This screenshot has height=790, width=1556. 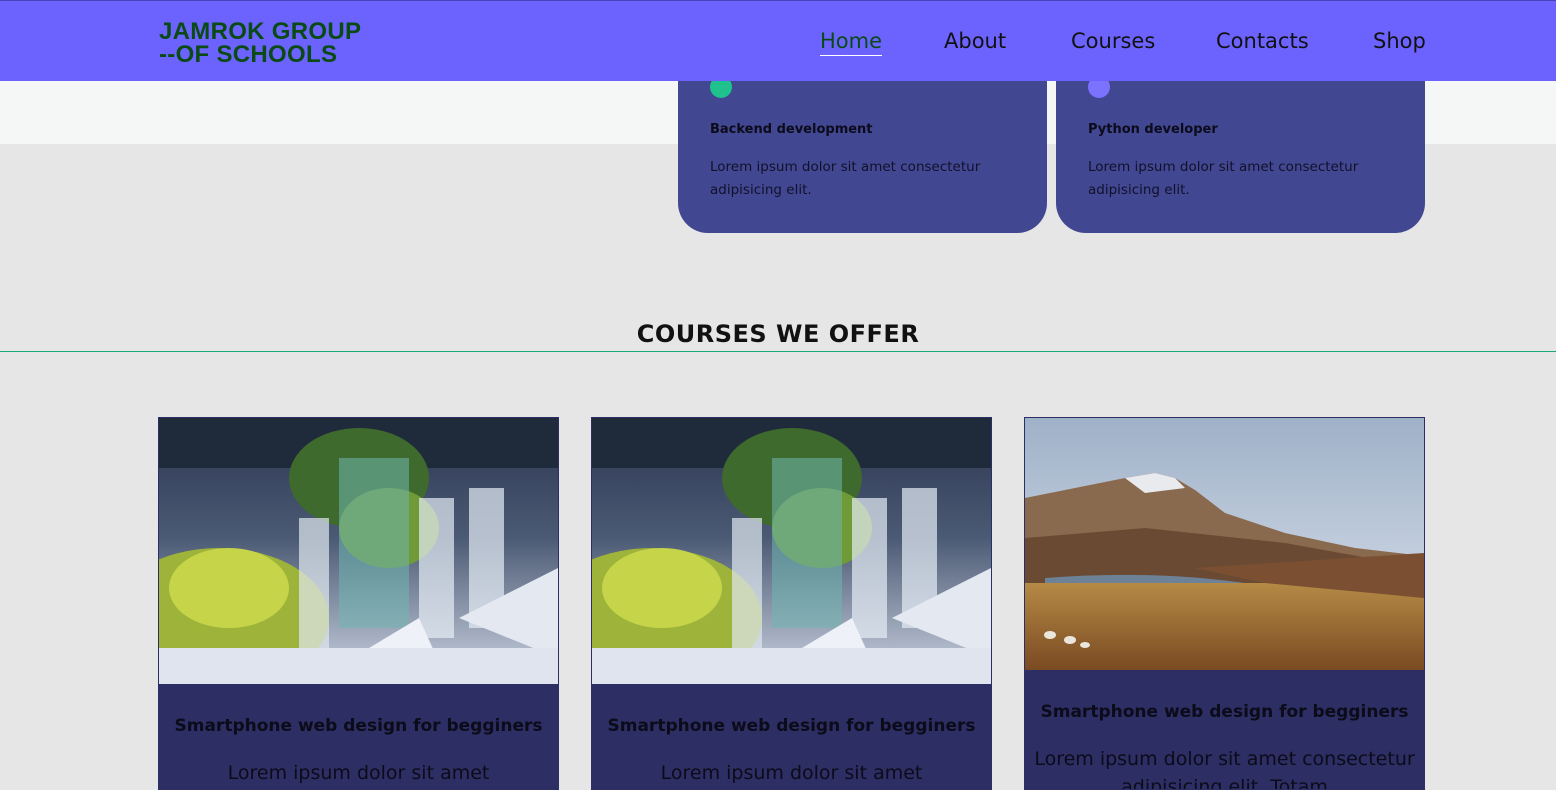 I want to click on logo-line-2: --OF SCHOOLS, so click(x=248, y=54).